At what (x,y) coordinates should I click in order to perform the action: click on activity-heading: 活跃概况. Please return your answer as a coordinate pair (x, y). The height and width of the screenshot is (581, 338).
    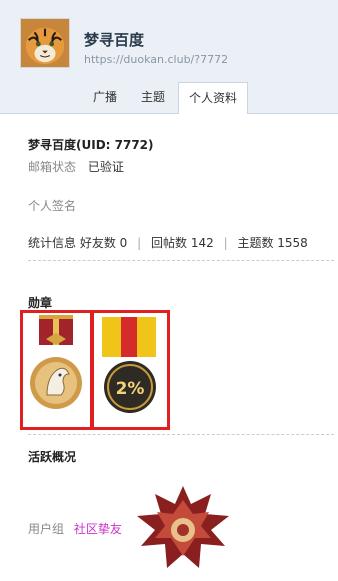
    Looking at the image, I should click on (52, 457).